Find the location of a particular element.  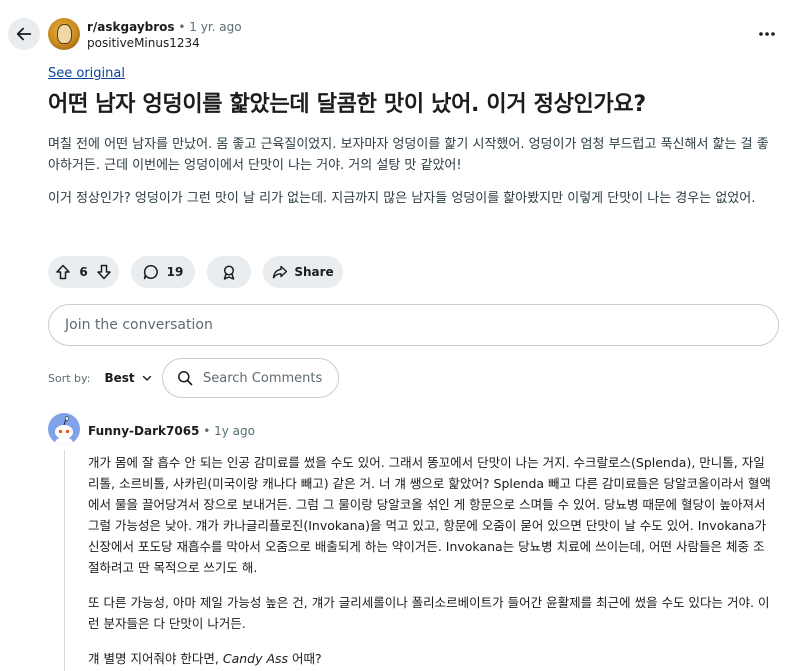

comment-author: Funny-Dark7065 is located at coordinates (143, 431).